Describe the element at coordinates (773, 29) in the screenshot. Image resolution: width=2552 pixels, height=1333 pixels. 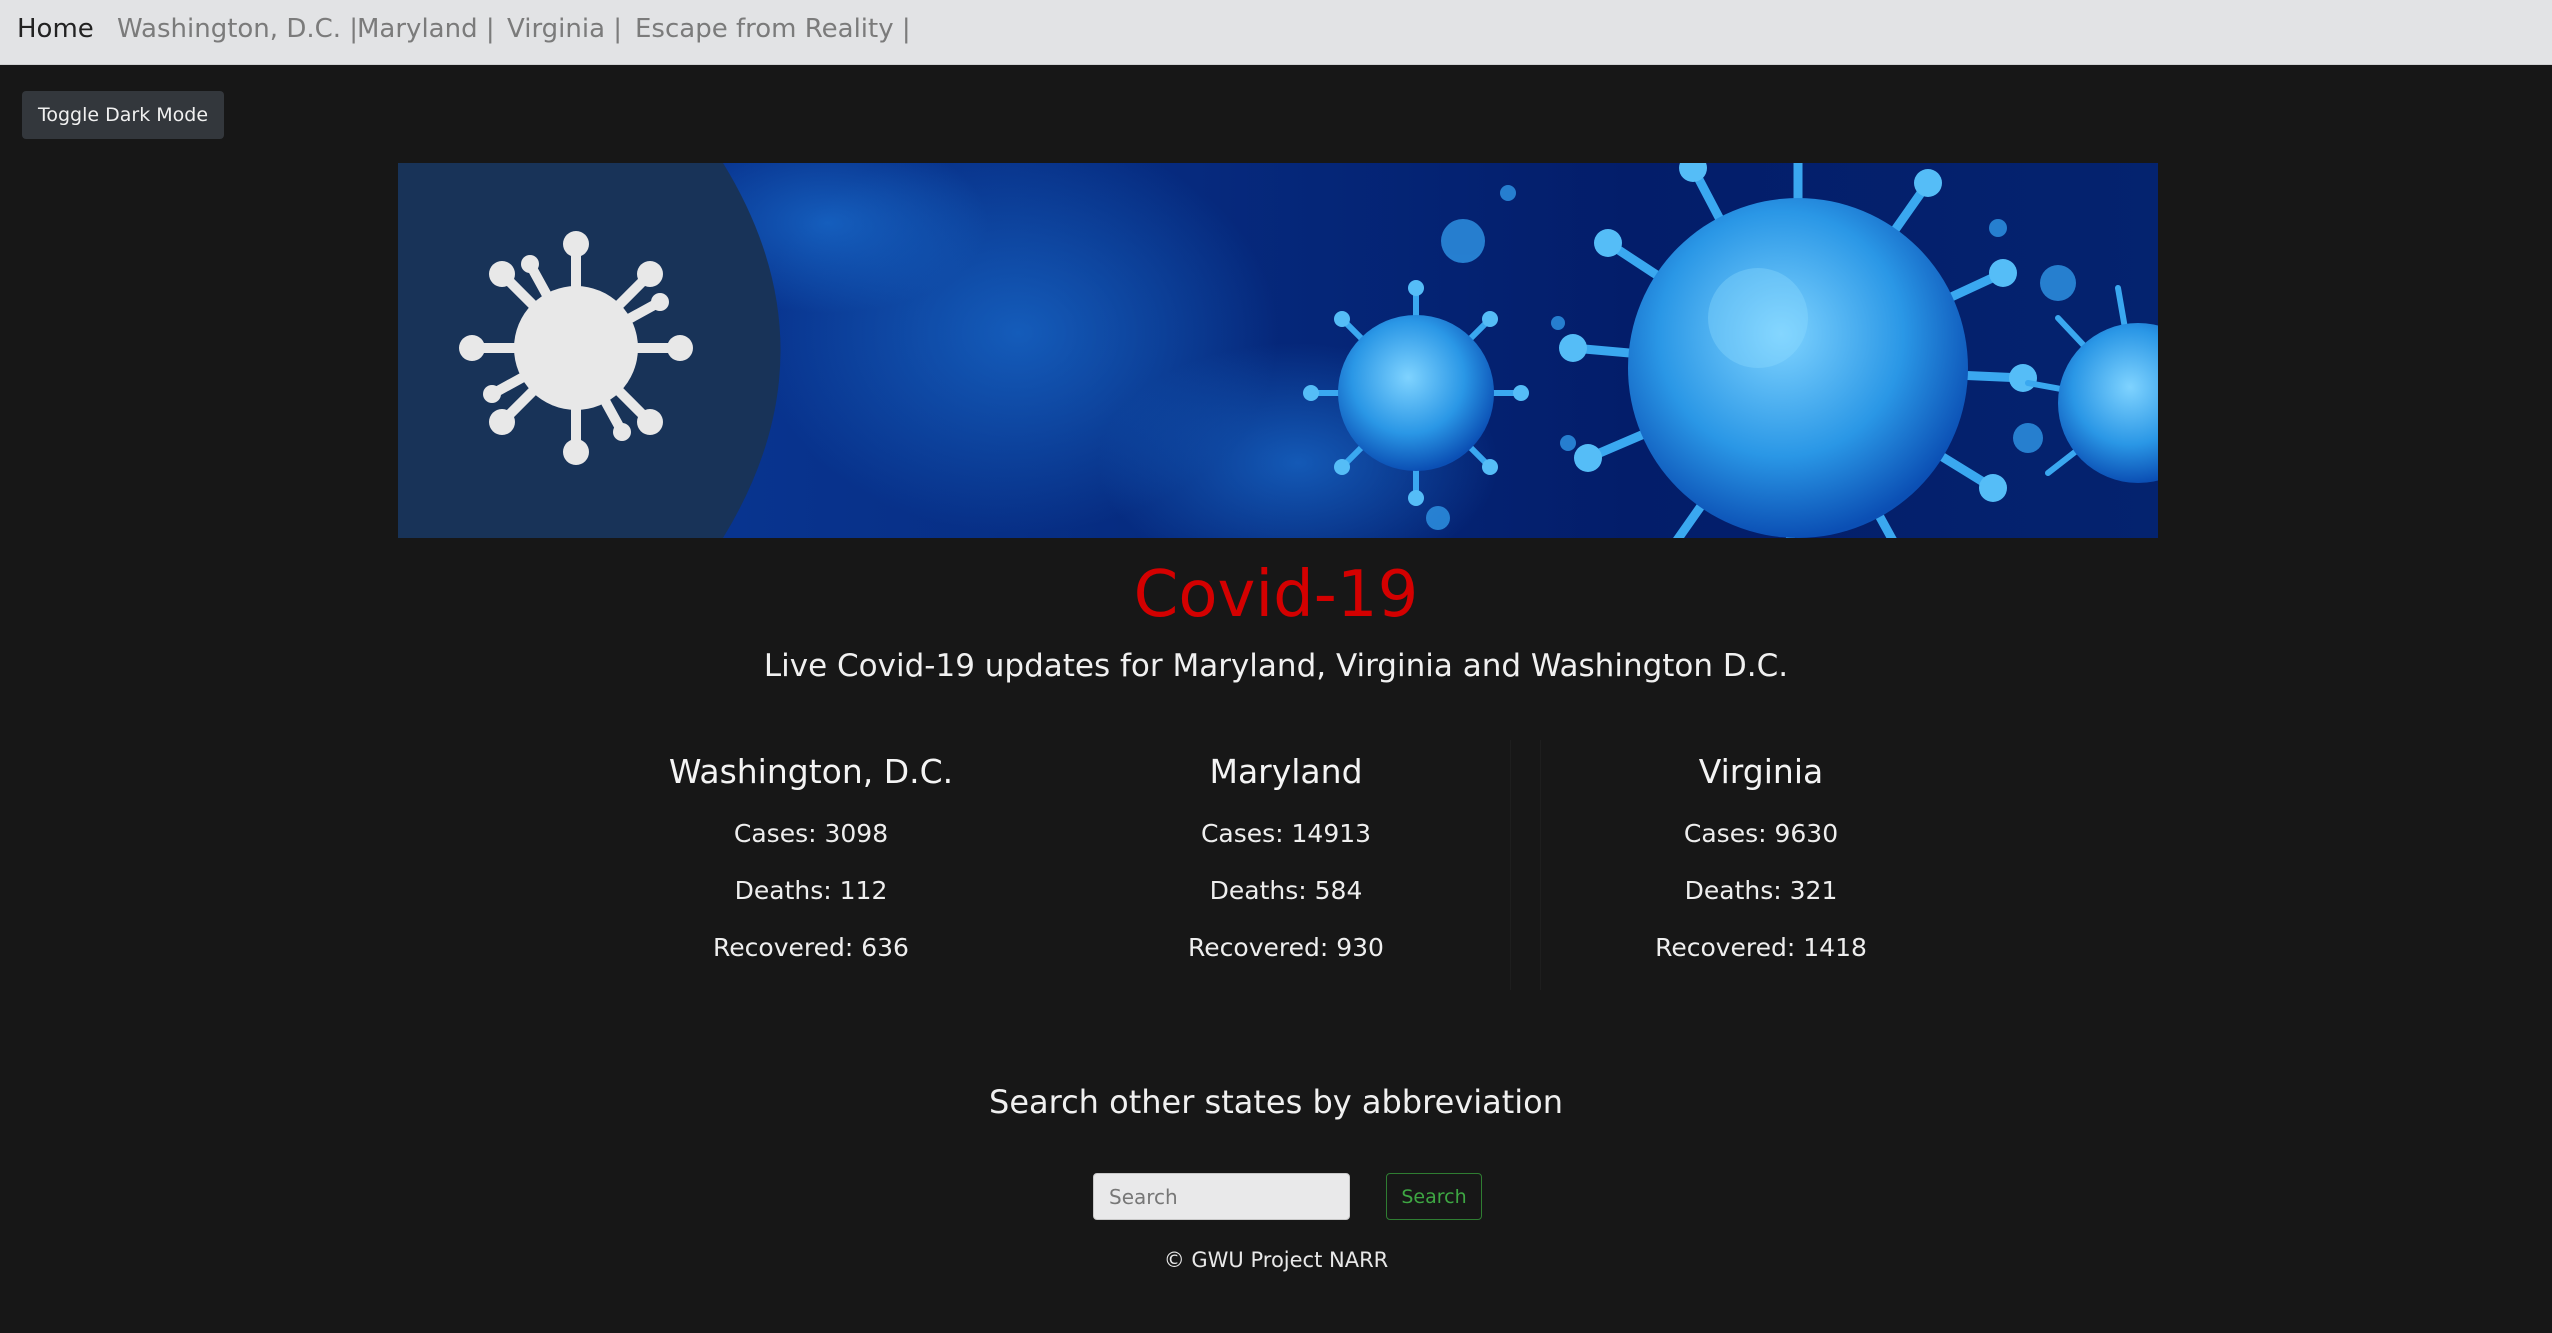
I see `nav-link-escape-from-reality: Escape from Reality |` at that location.